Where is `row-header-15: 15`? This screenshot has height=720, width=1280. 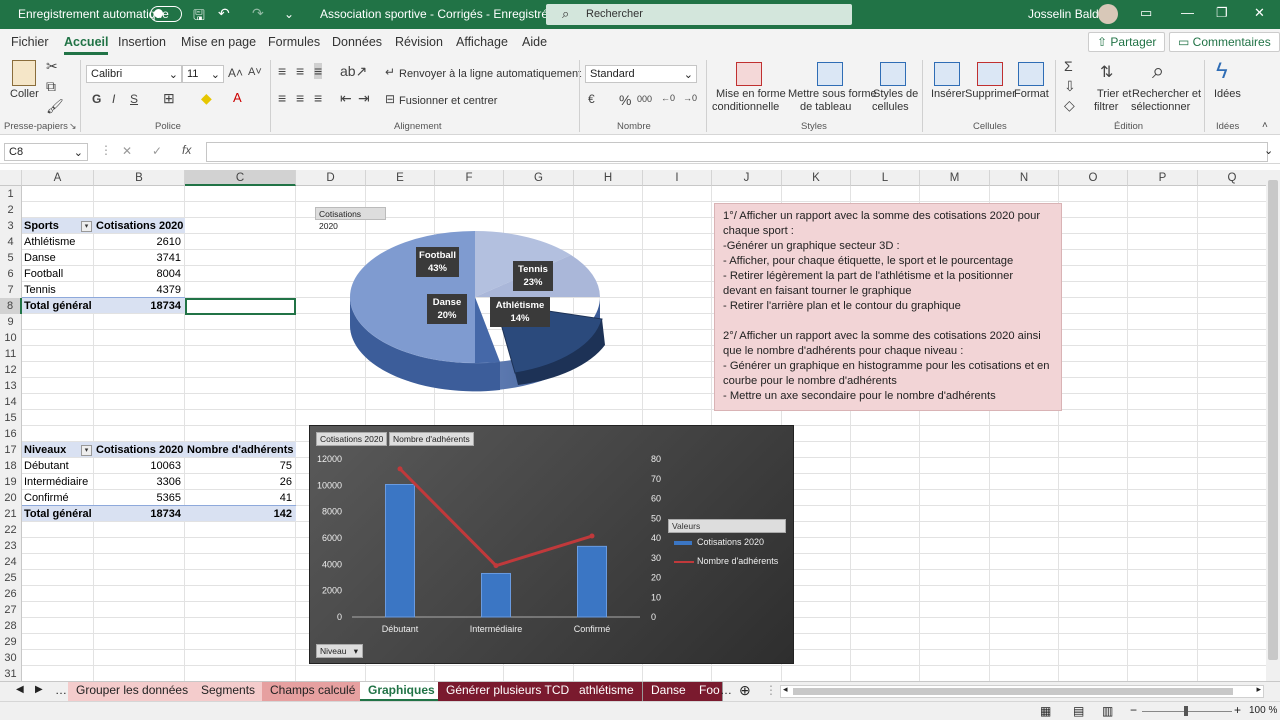 row-header-15: 15 is located at coordinates (11, 418).